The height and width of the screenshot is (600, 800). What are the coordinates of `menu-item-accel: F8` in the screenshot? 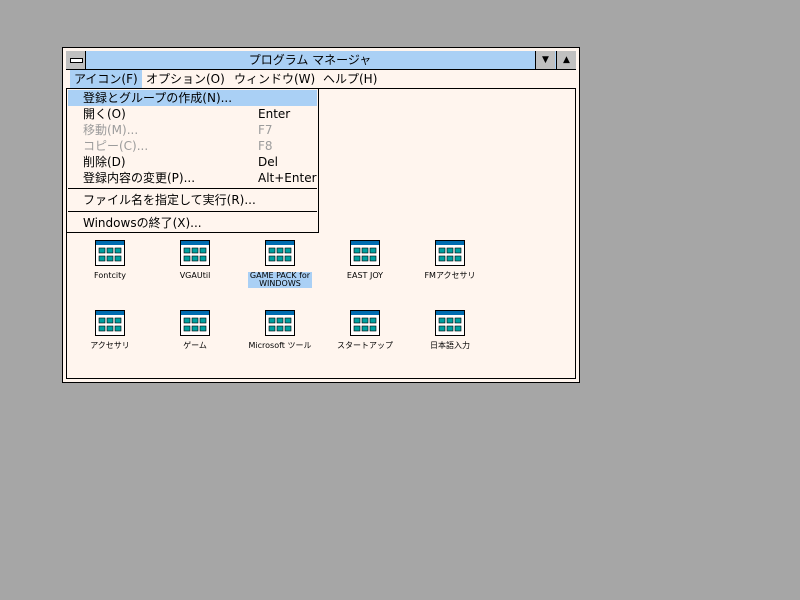 It's located at (265, 146).